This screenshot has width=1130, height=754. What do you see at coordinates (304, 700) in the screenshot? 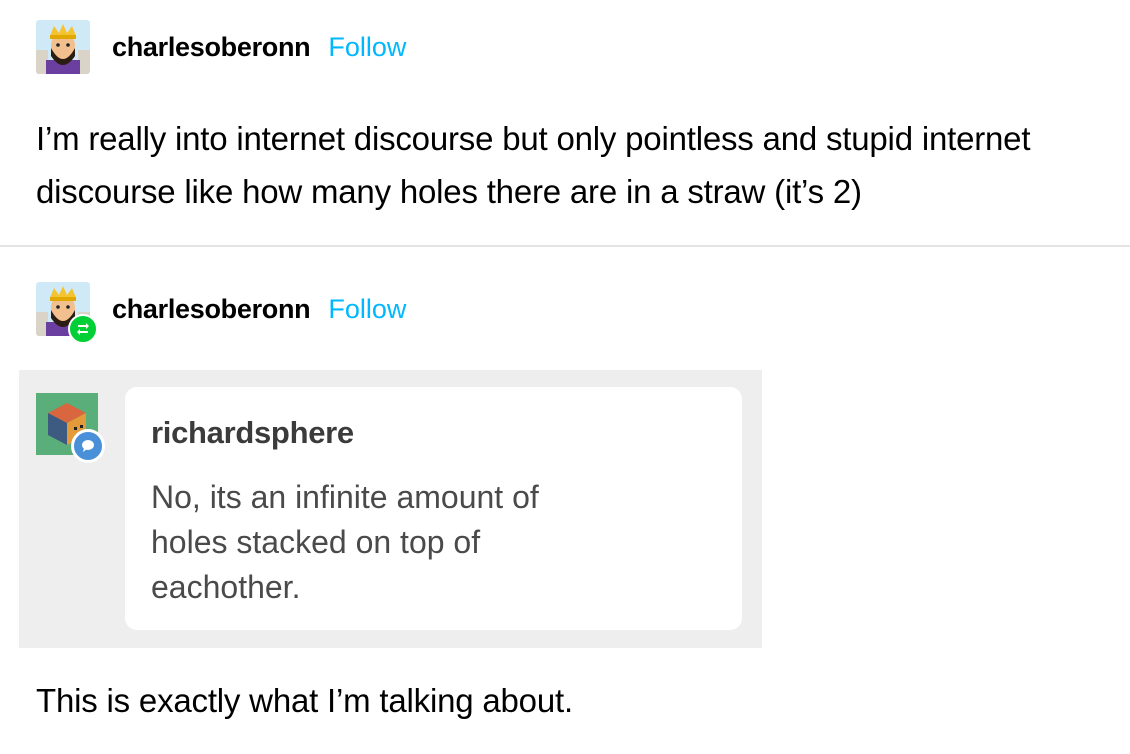
I see `reblog-text: This is exactly what I’m talking about.` at bounding box center [304, 700].